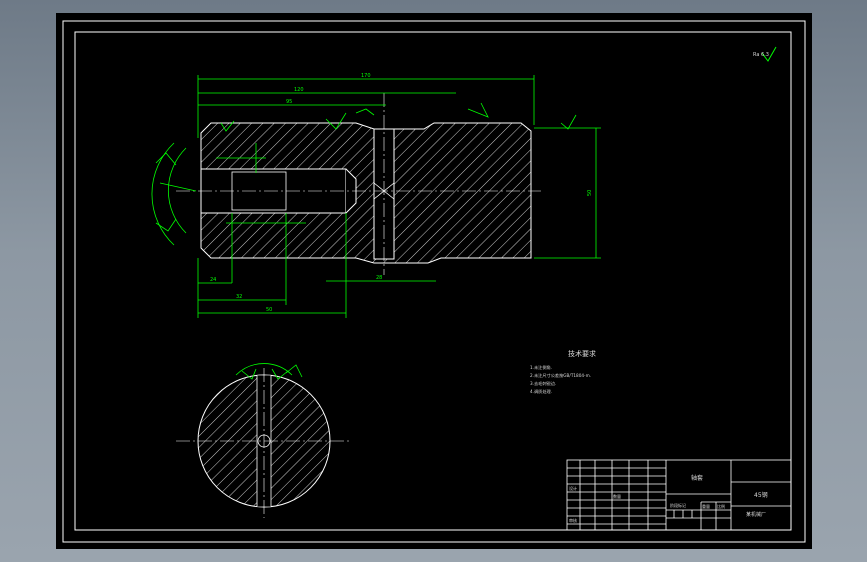  Describe the element at coordinates (299, 90) in the screenshot. I see `dim-length-a: 120` at that location.